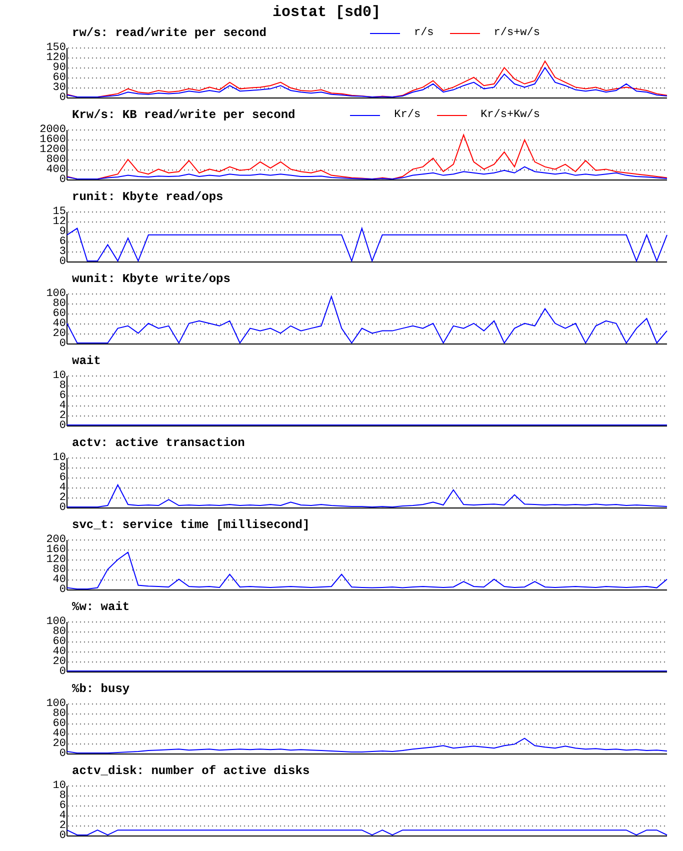 Image resolution: width=683 pixels, height=851 pixels. What do you see at coordinates (148, 197) in the screenshot?
I see `chart-title: runit: Kbyte read/ops` at bounding box center [148, 197].